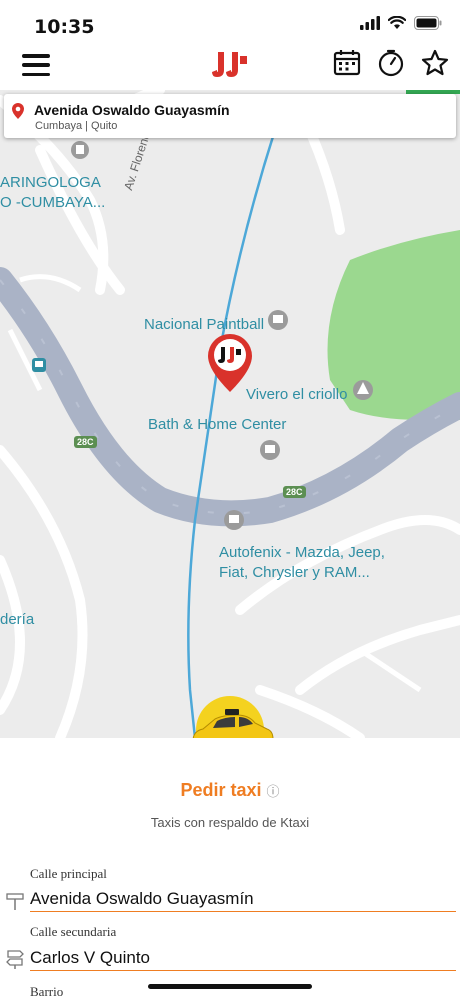 Image resolution: width=460 pixels, height=996 pixels. Describe the element at coordinates (230, 822) in the screenshot. I see `order-subtitle: Taxis con respaldo de Ktaxi` at that location.